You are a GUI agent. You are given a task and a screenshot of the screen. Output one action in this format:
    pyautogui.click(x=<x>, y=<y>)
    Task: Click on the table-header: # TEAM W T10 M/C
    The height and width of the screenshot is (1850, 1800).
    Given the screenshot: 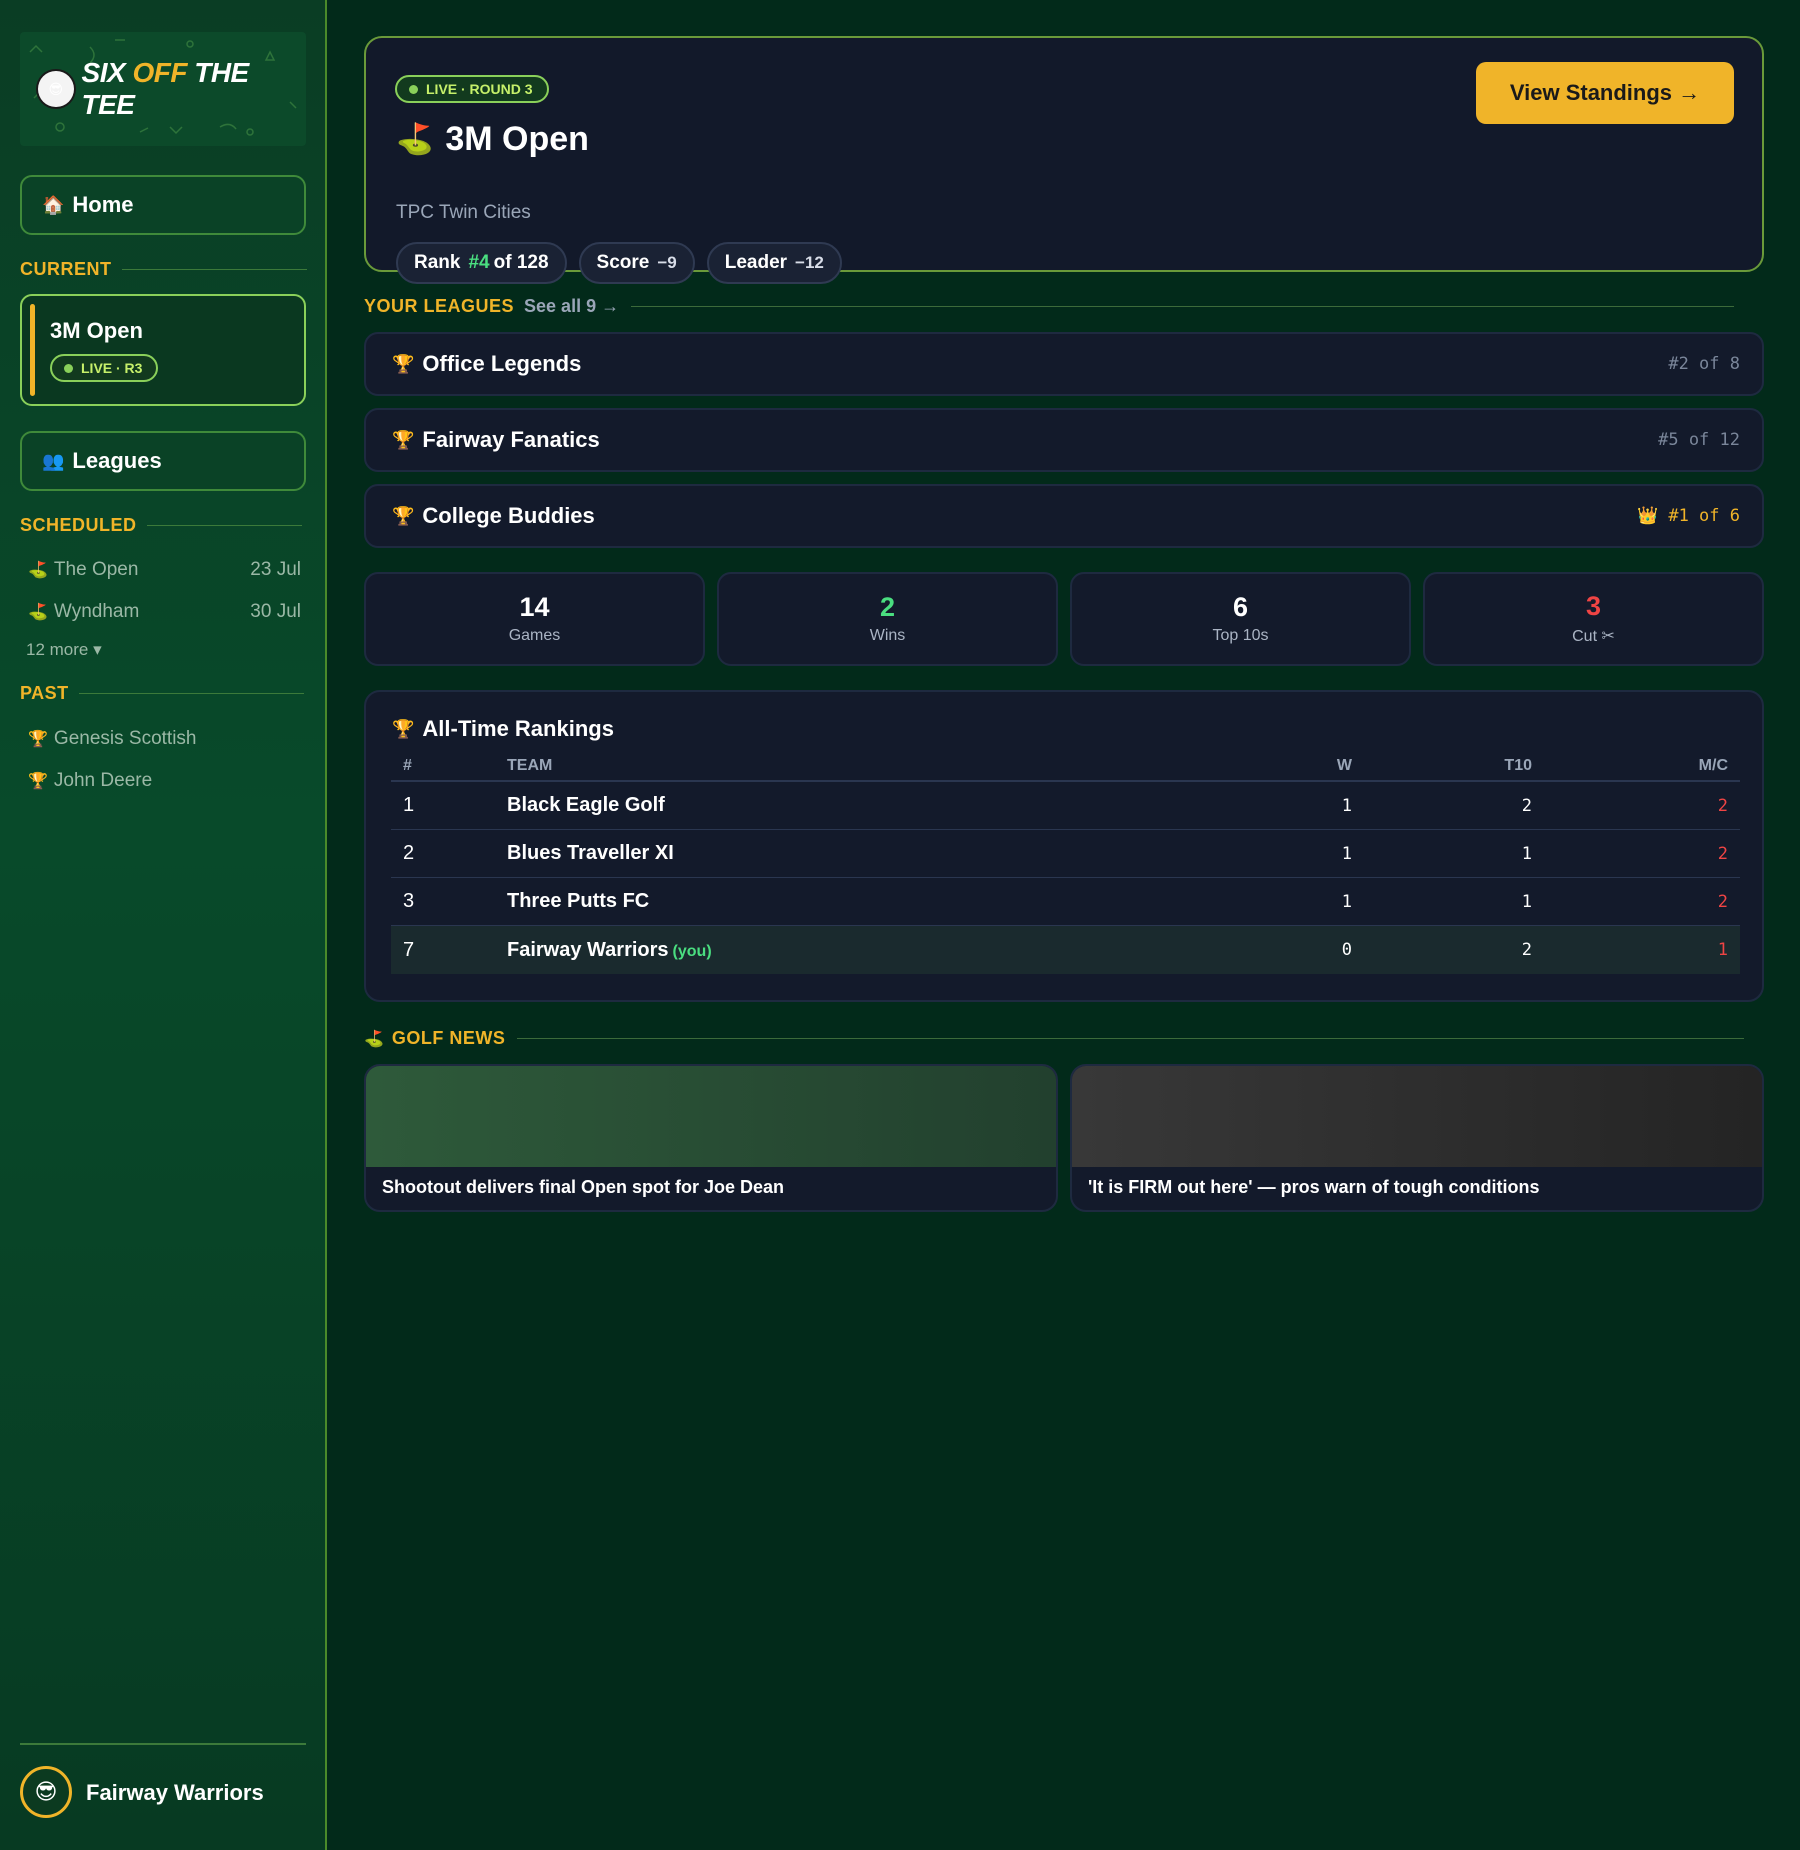 What is the action you would take?
    pyautogui.click(x=1065, y=767)
    